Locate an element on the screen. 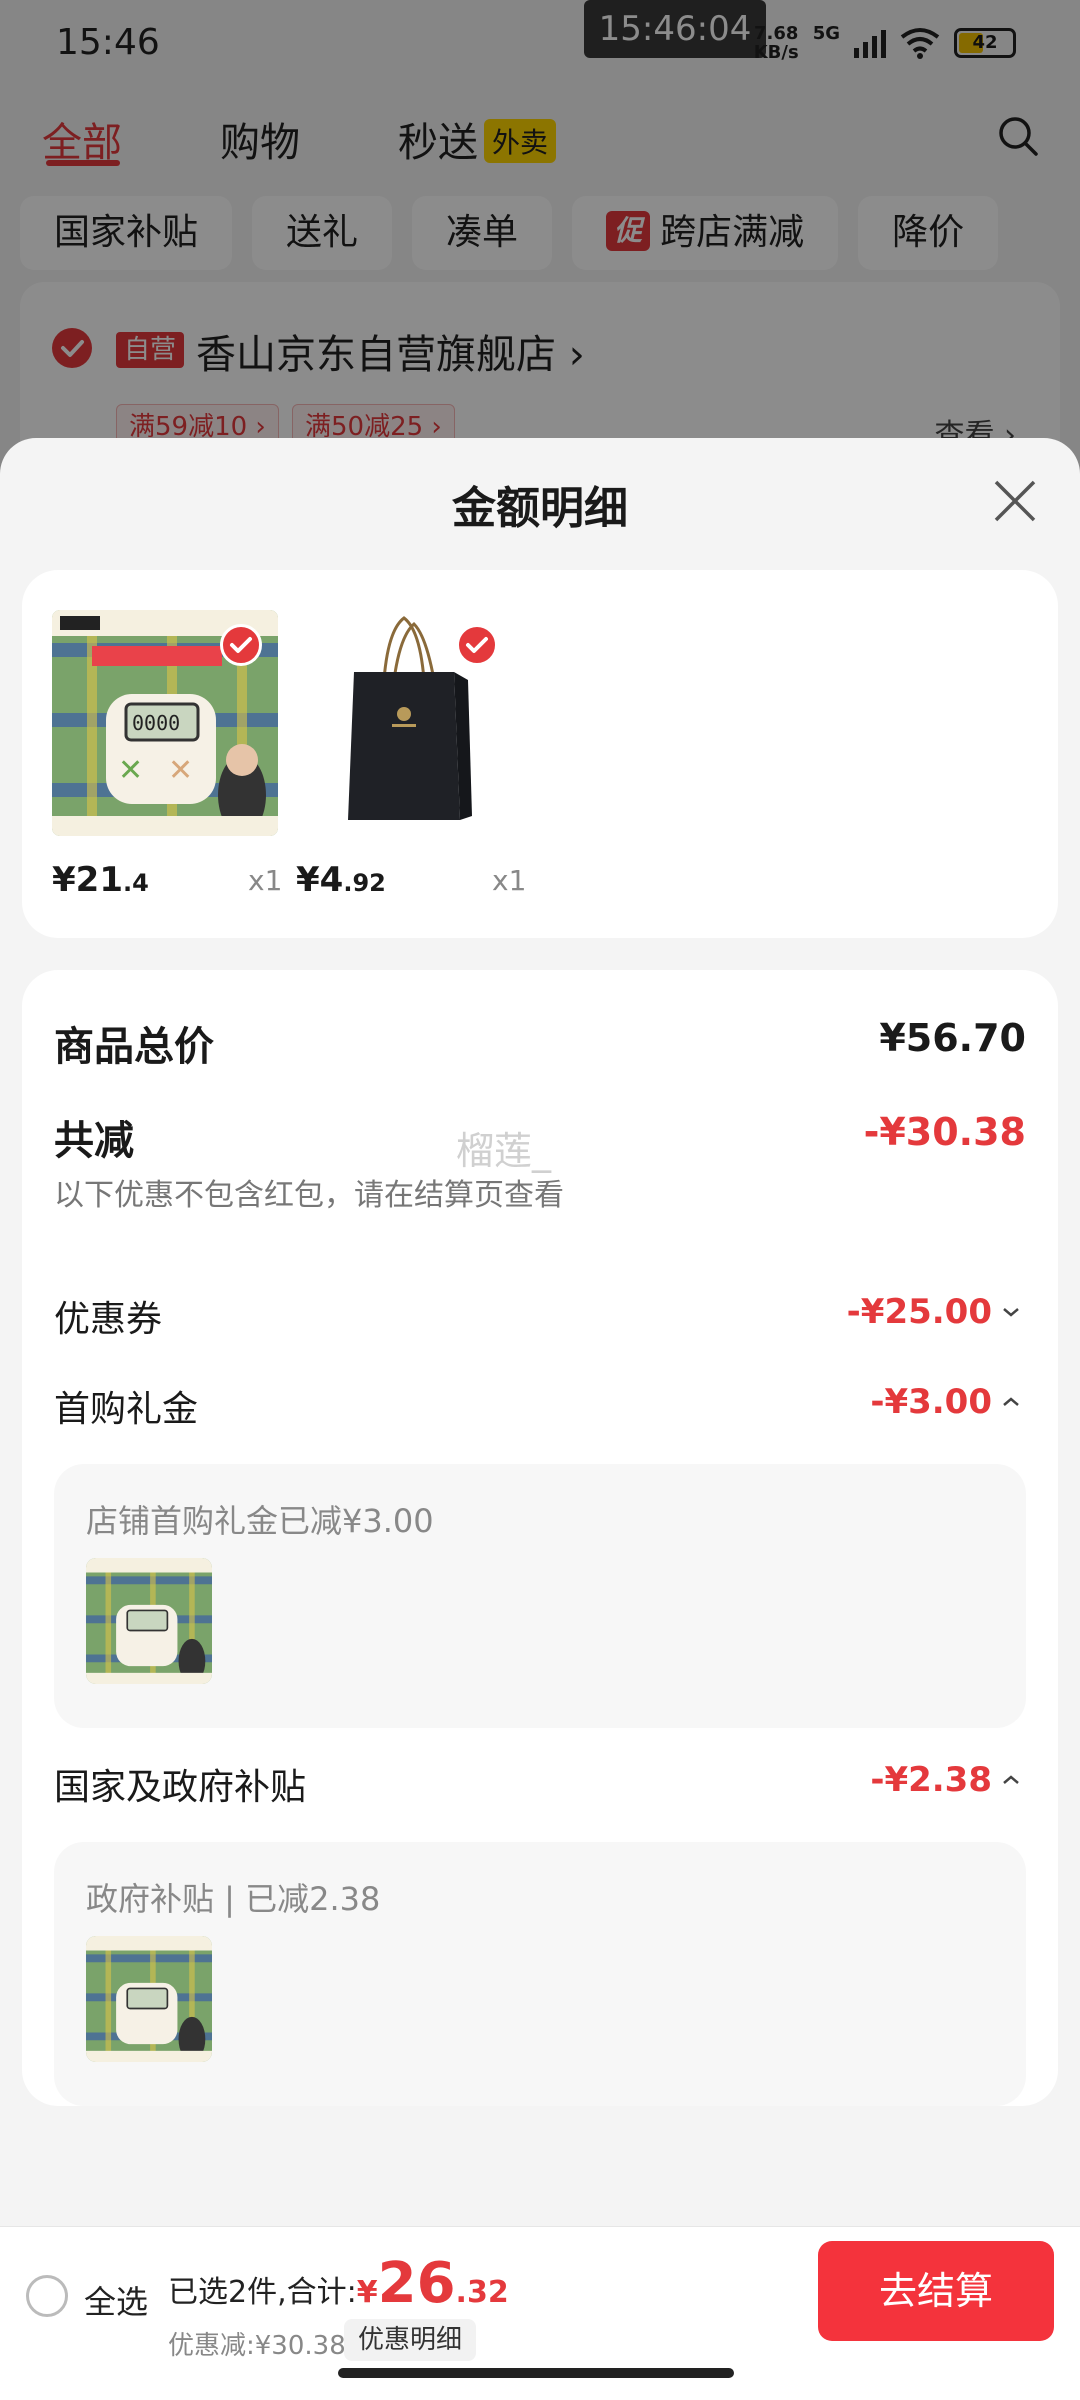 The height and width of the screenshot is (2400, 1080). price-integer: ¥4 is located at coordinates (320, 880).